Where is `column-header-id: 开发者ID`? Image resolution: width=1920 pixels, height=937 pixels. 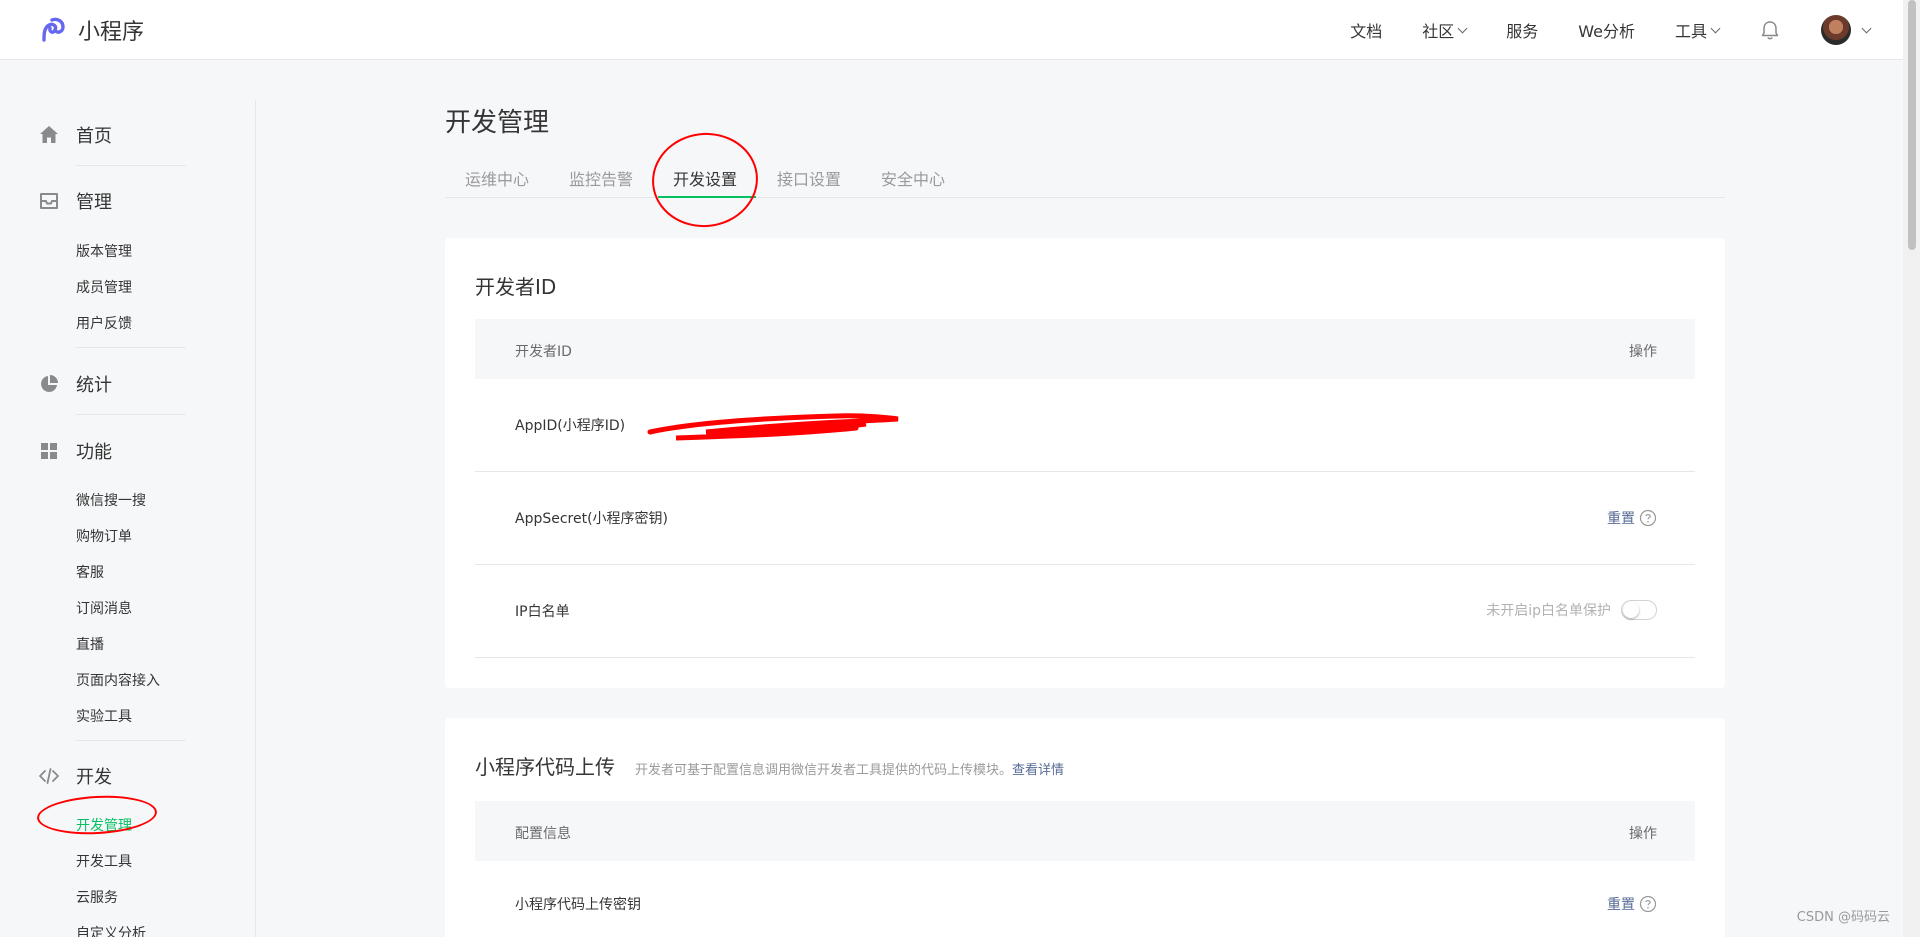 column-header-id: 开发者ID is located at coordinates (543, 352).